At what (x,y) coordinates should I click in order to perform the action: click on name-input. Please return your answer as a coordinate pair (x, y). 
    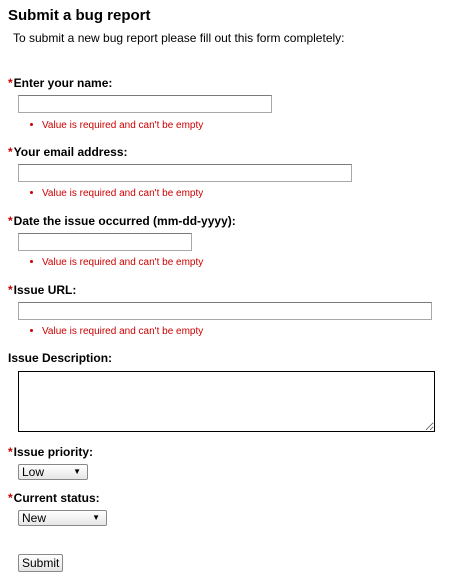
    Looking at the image, I should click on (145, 104).